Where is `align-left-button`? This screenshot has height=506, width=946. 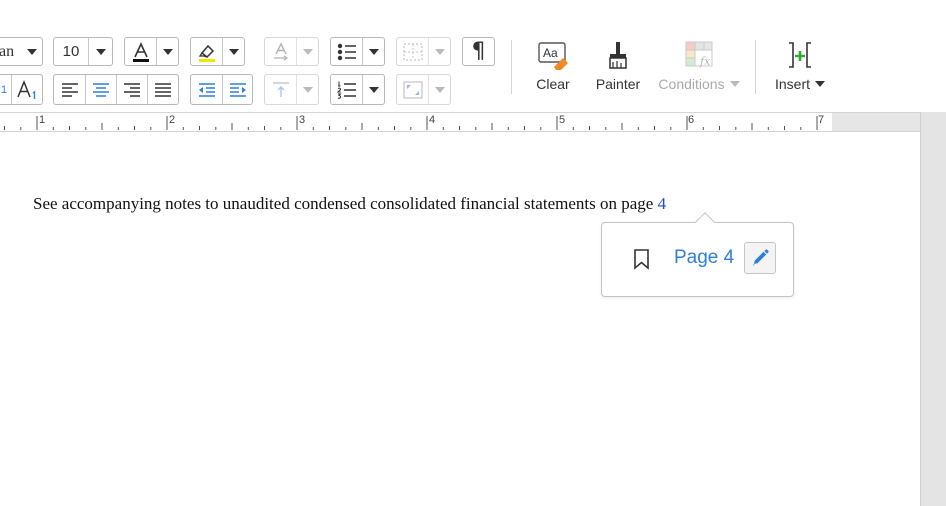
align-left-button is located at coordinates (69, 89).